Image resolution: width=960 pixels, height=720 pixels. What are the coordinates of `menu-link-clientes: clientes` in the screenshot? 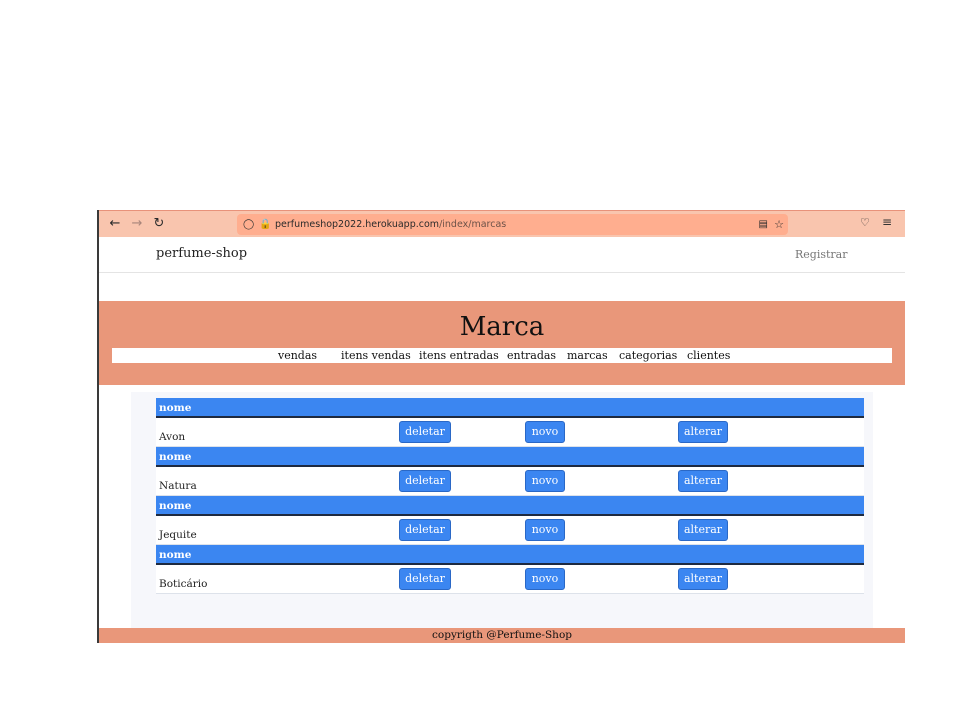 It's located at (708, 355).